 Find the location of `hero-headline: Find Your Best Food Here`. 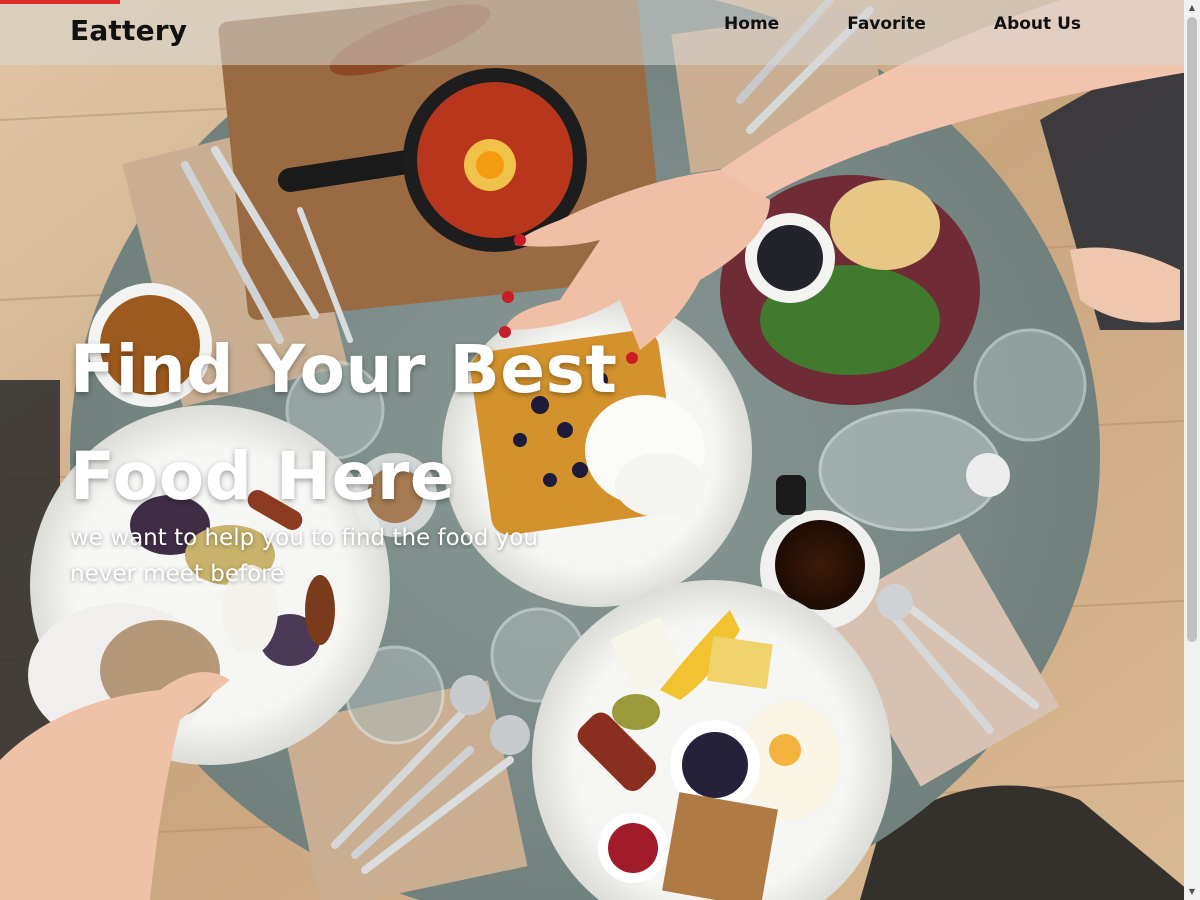

hero-headline: Find Your Best Food Here is located at coordinates (350, 423).